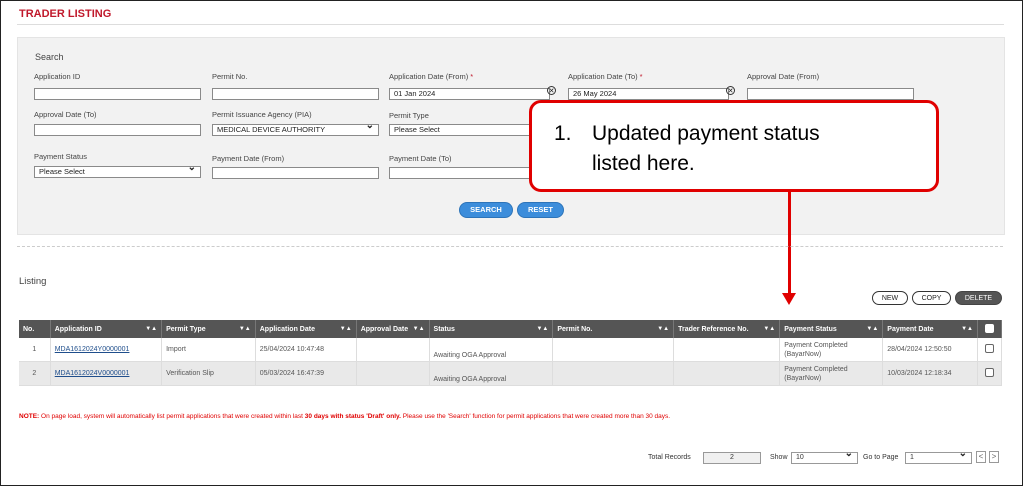 Image resolution: width=1023 pixels, height=486 pixels. I want to click on col-header-permit-no: Permit No. ▼▲, so click(613, 329).